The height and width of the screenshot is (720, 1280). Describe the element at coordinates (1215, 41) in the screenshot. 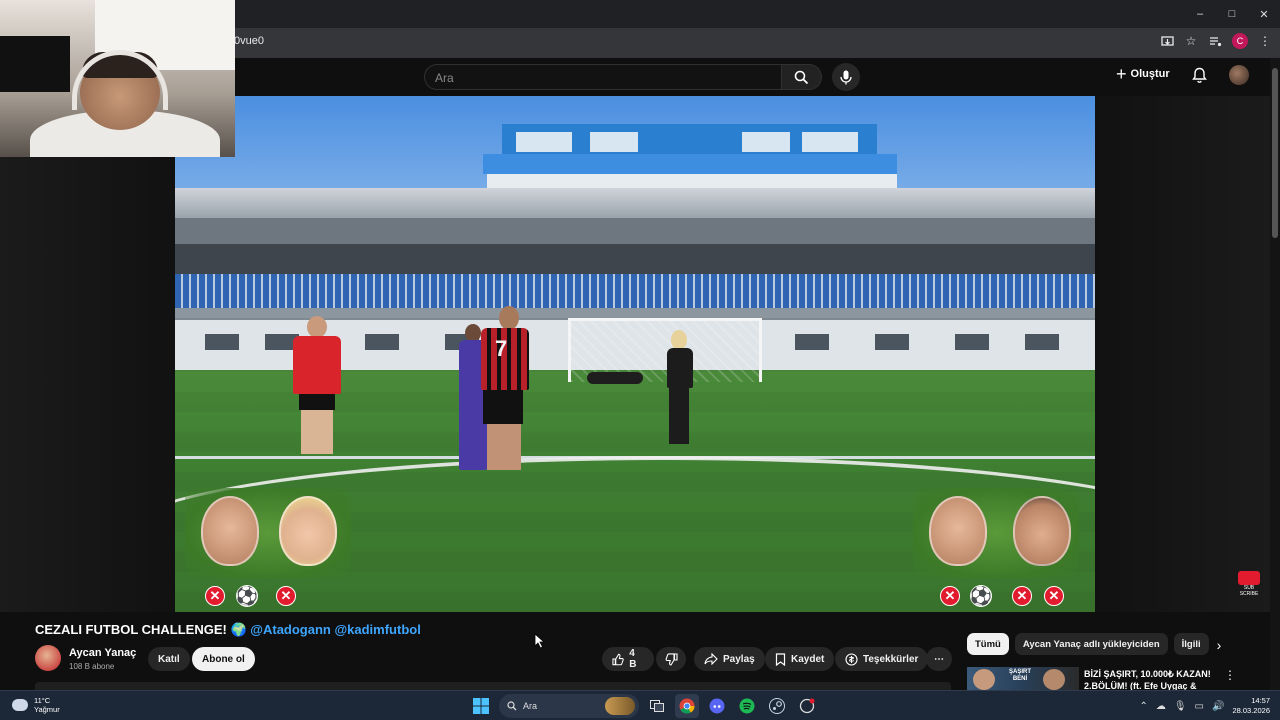

I see `media-controls-icon` at that location.